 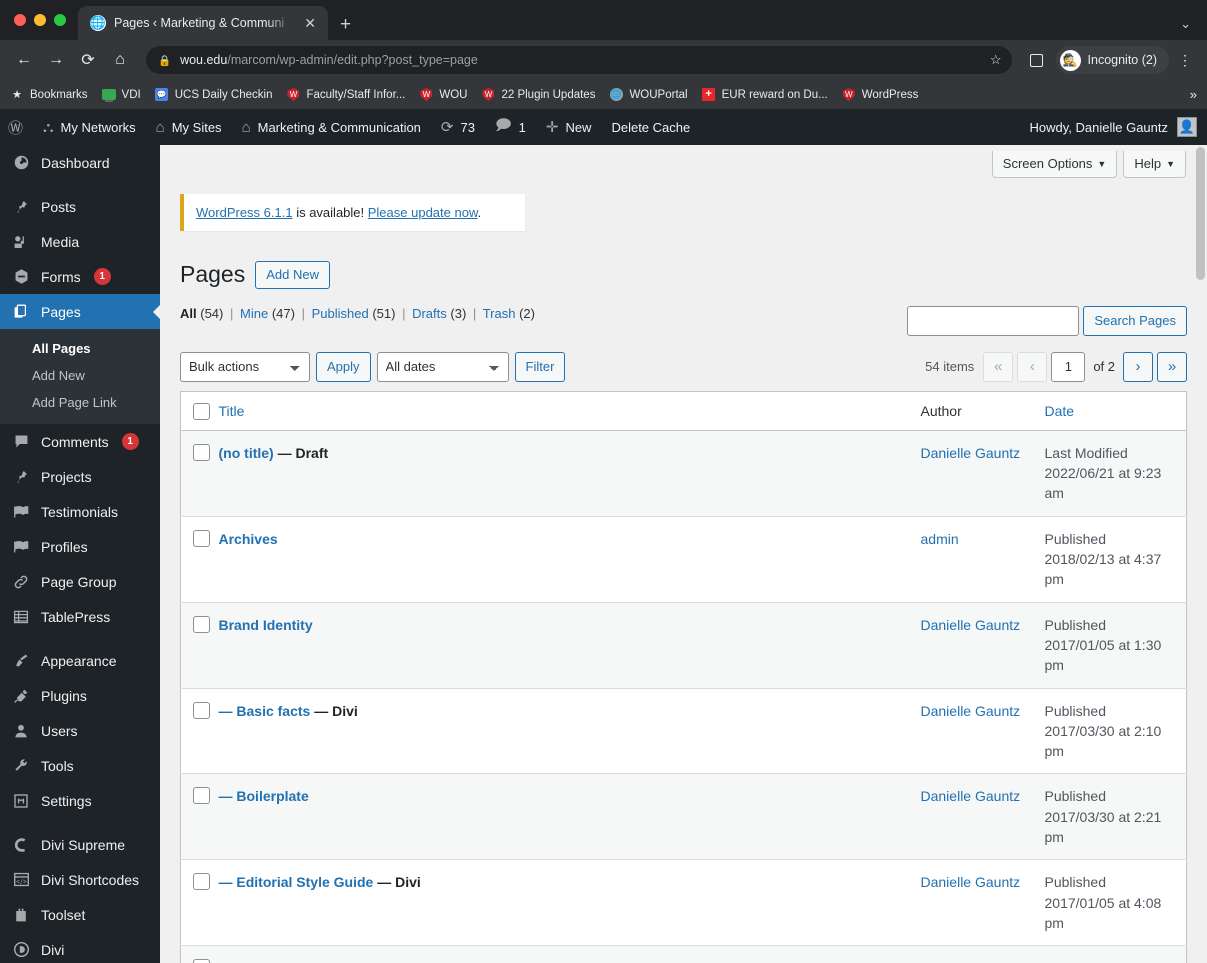 What do you see at coordinates (510, 127) in the screenshot?
I see `admin-bar-comments: 🗩 1` at bounding box center [510, 127].